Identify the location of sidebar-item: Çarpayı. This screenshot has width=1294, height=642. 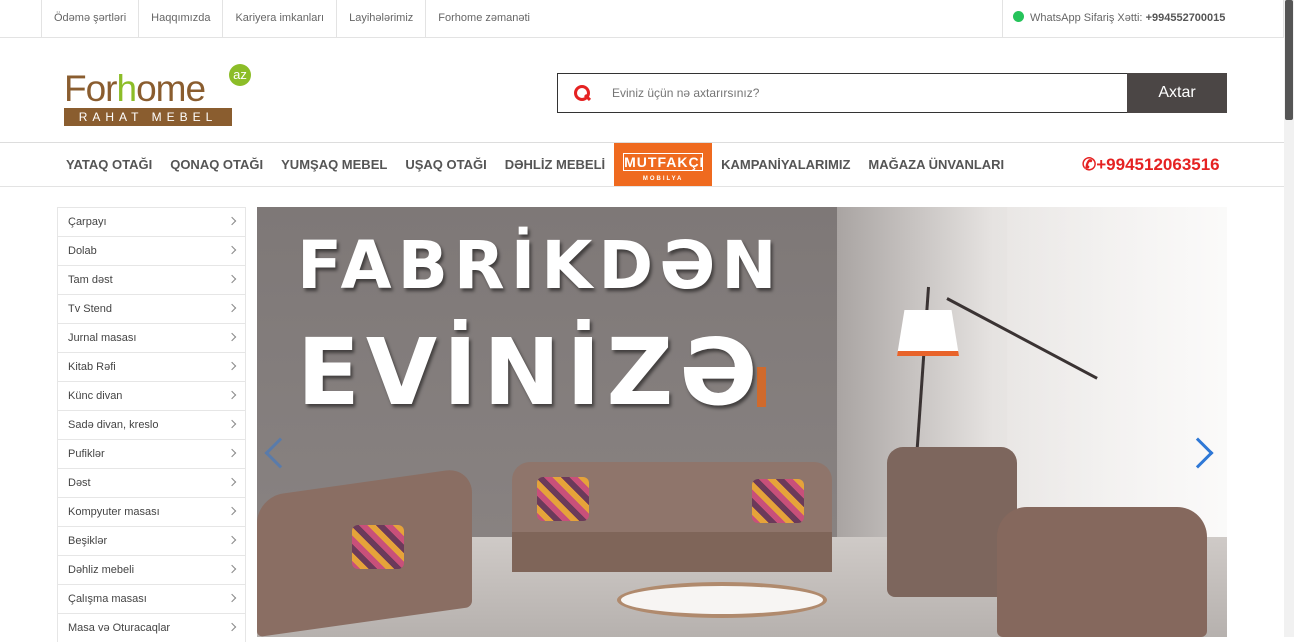
(151, 221).